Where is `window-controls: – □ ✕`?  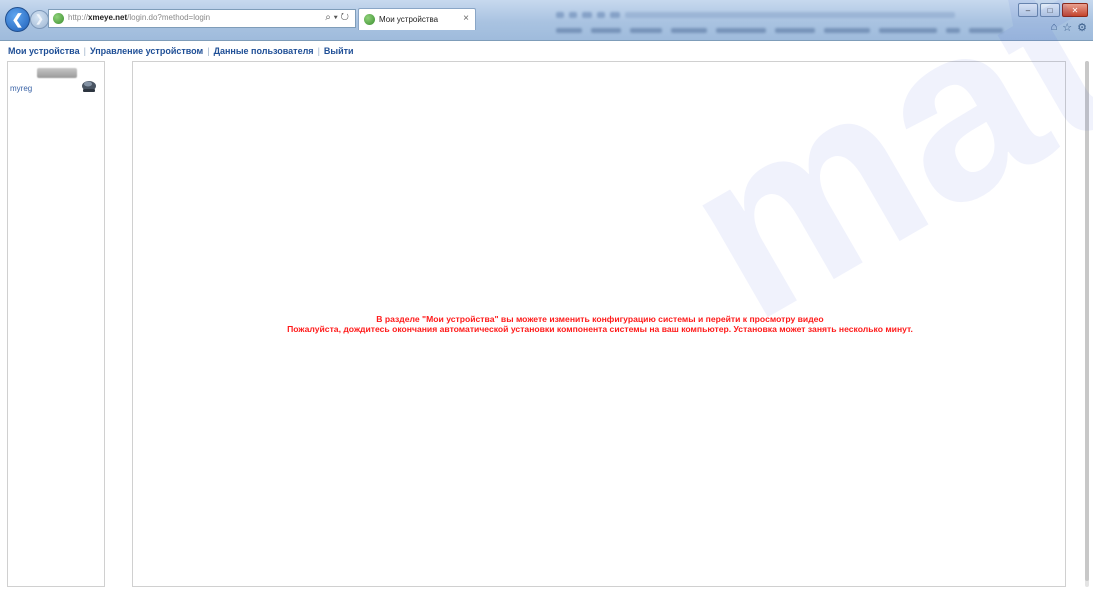 window-controls: – □ ✕ is located at coordinates (1053, 10).